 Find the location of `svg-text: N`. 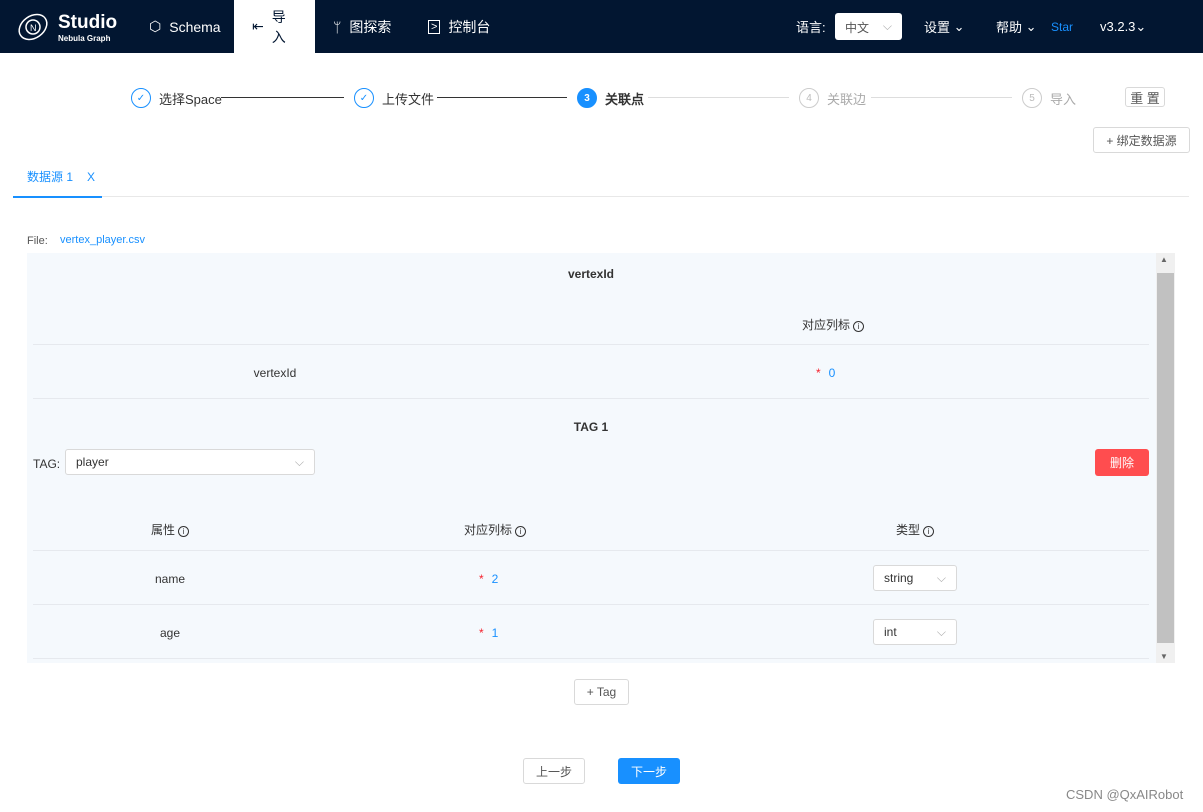

svg-text: N is located at coordinates (33, 28).